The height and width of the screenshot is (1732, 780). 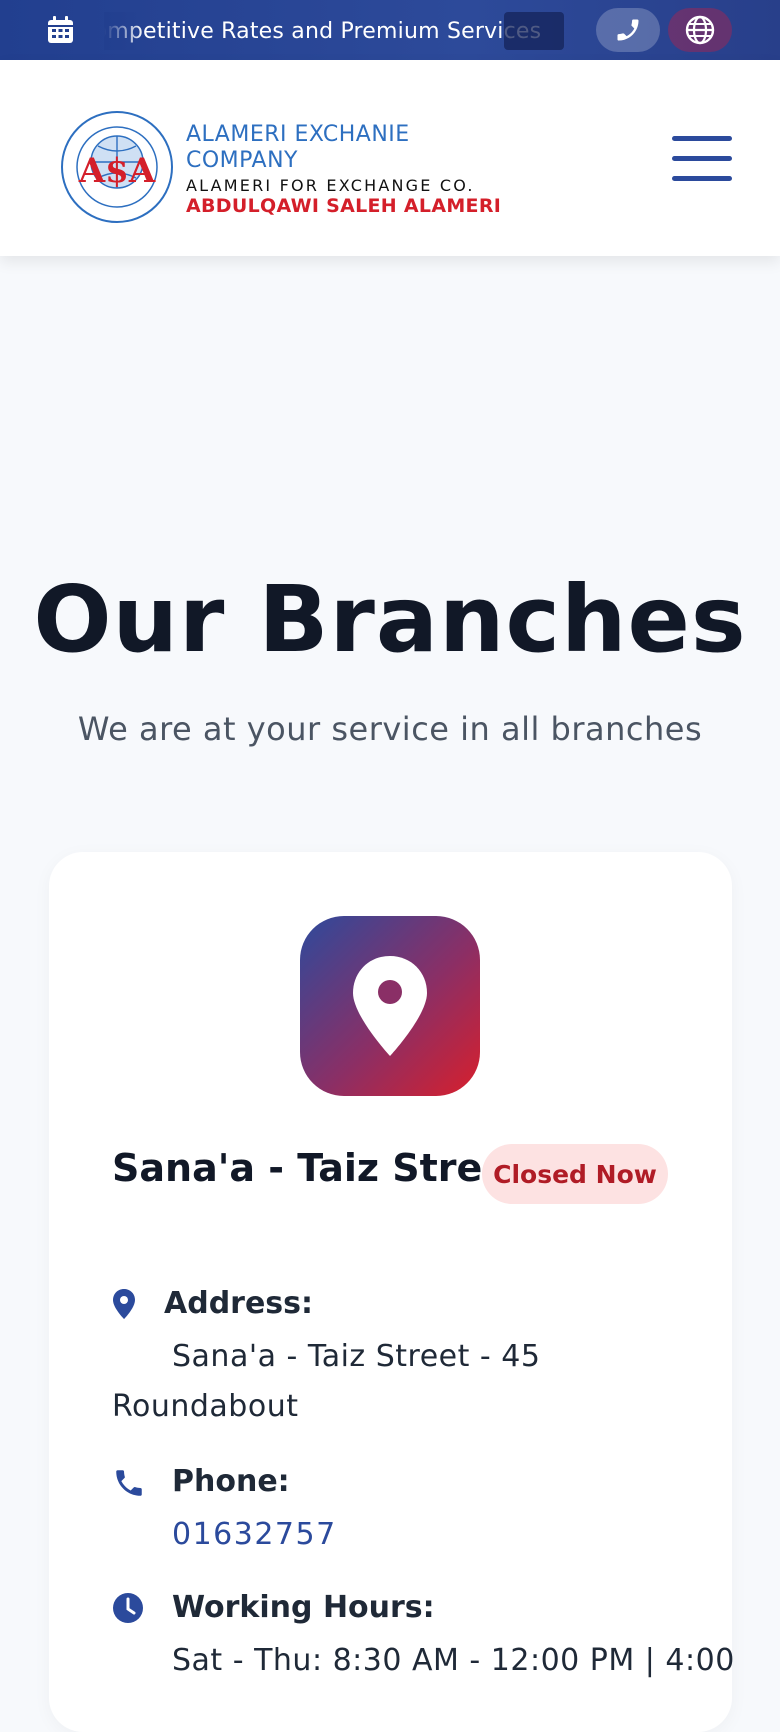 I want to click on hours-value: Sat - Thu: 8:30 AM - 12:00 PM | 4:00, so click(x=453, y=1660).